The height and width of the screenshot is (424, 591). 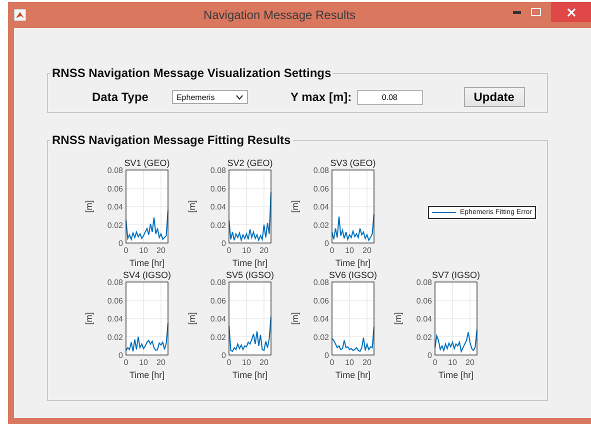 I want to click on close-icon, so click(x=571, y=12).